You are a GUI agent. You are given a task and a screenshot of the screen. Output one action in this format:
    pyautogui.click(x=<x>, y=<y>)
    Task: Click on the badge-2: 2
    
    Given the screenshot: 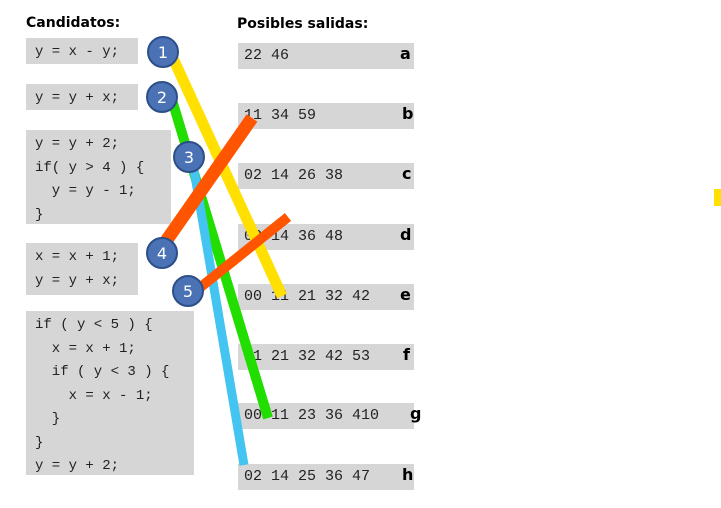 What is the action you would take?
    pyautogui.click(x=162, y=97)
    